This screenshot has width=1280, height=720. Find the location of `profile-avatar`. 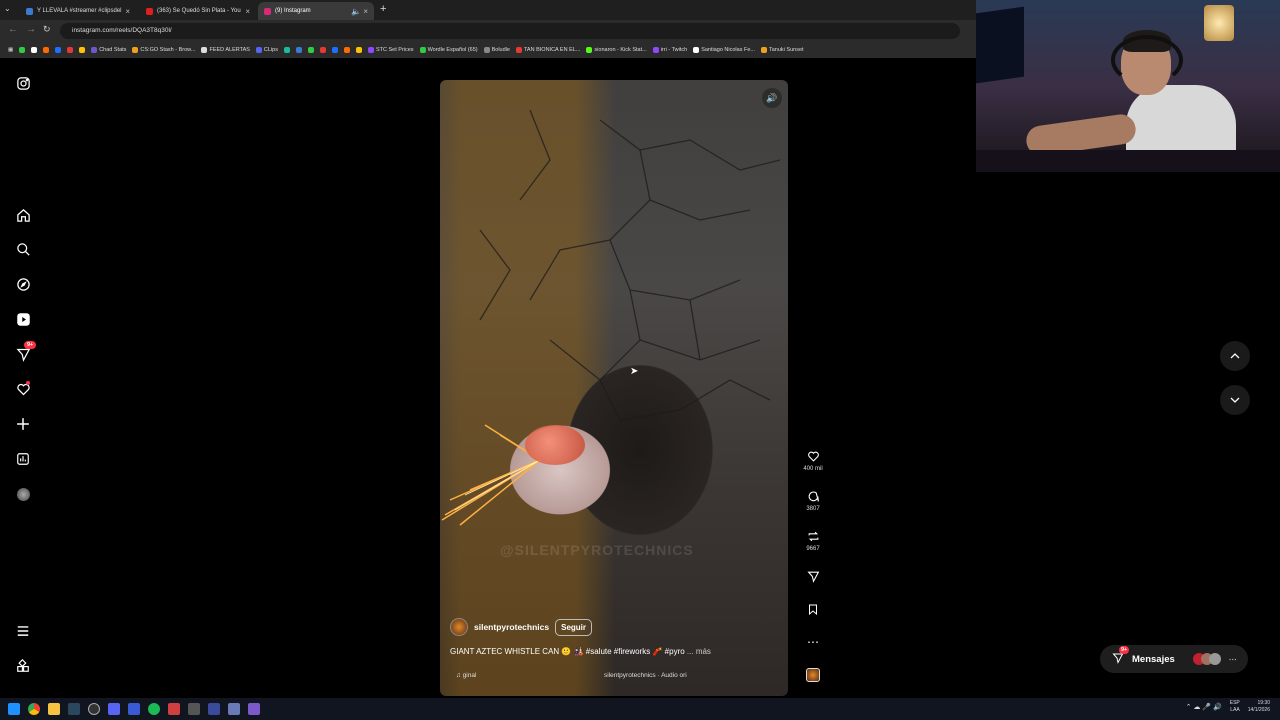

profile-avatar is located at coordinates (23, 494).